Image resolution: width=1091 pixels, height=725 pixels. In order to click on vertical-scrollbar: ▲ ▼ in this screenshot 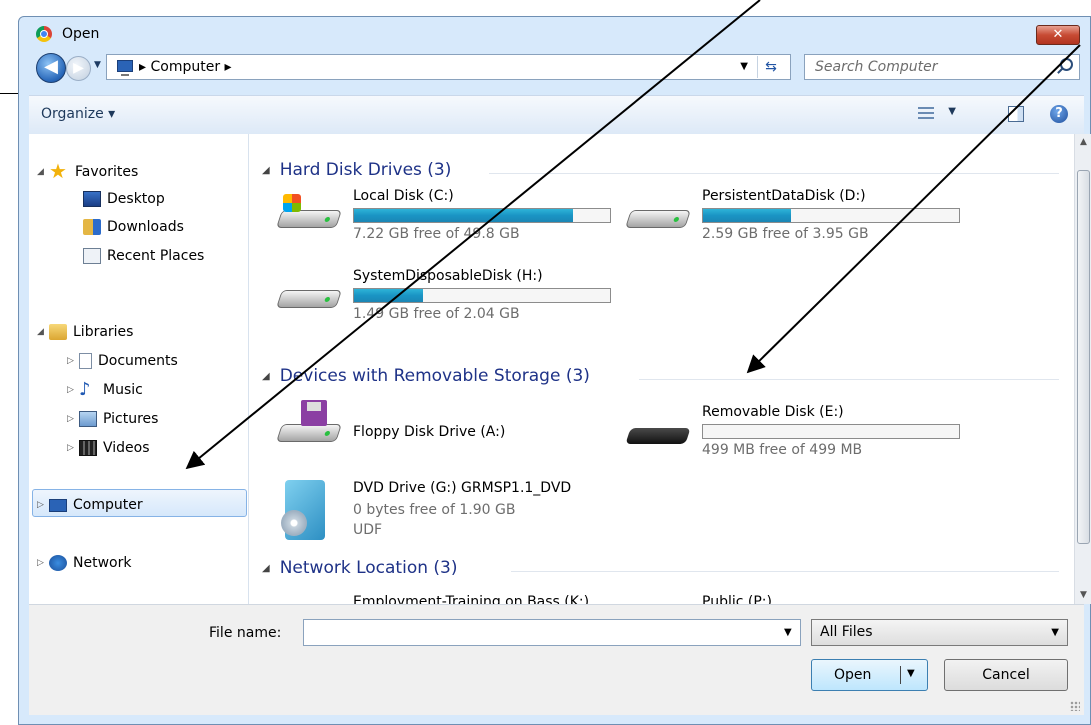, I will do `click(1082, 369)`.